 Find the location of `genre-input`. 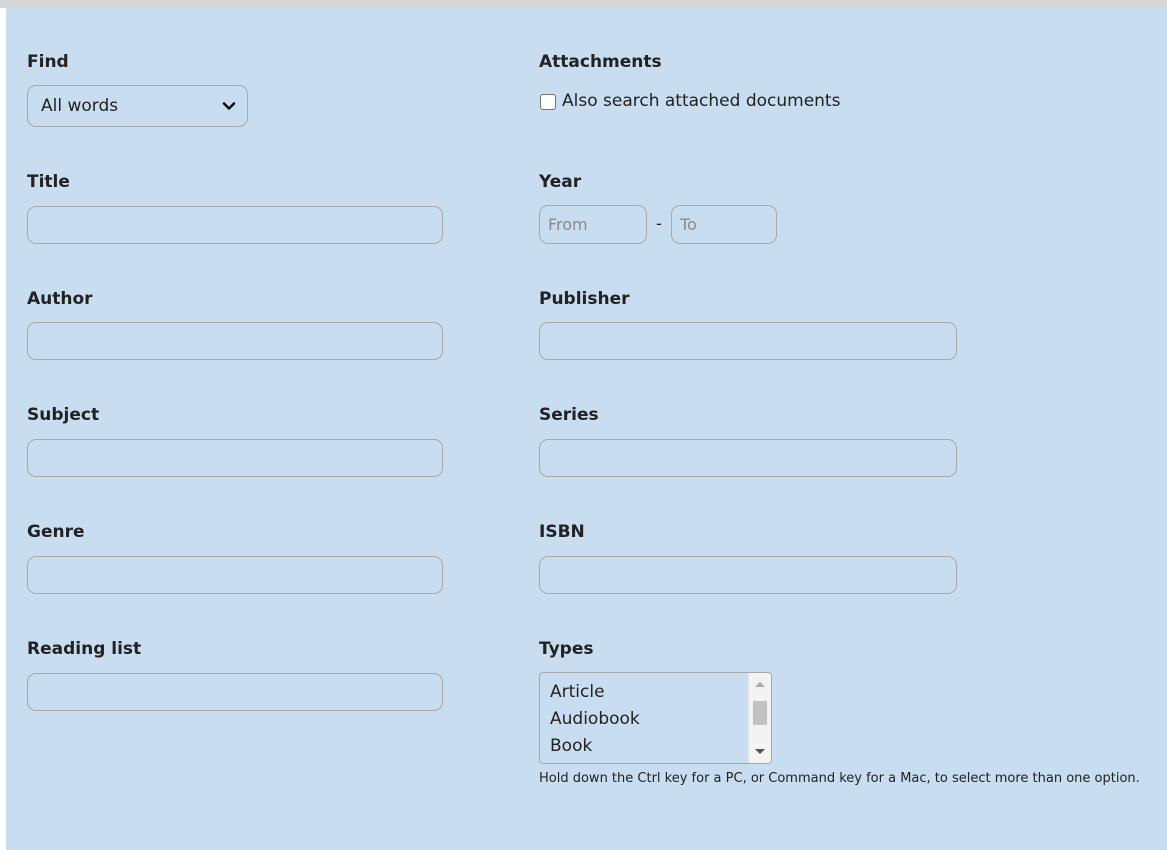

genre-input is located at coordinates (235, 575).